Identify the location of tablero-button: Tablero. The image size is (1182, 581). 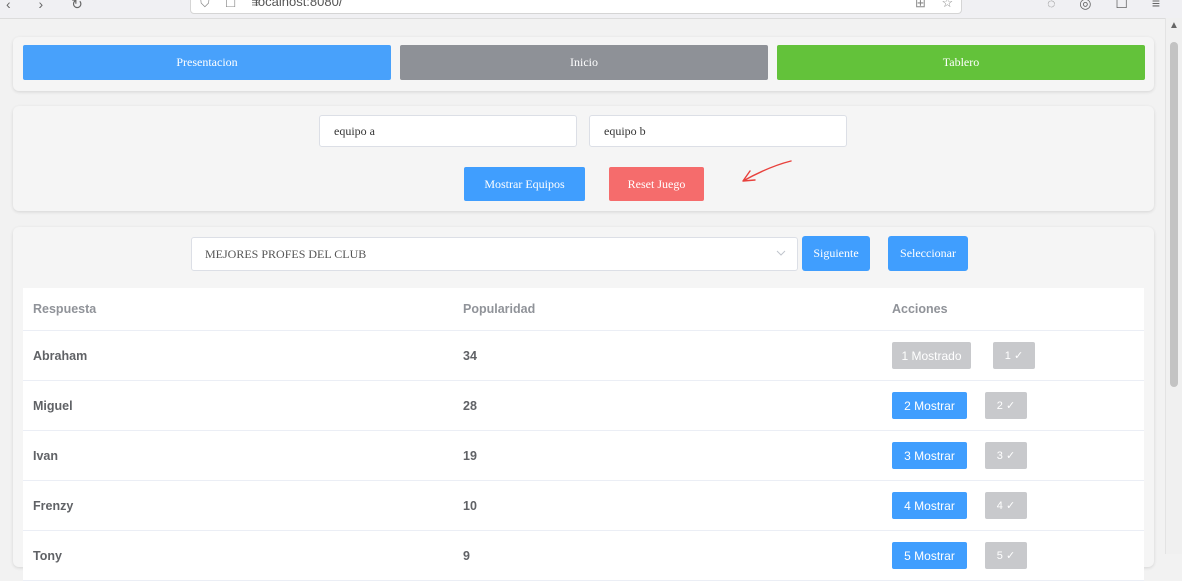
(961, 62).